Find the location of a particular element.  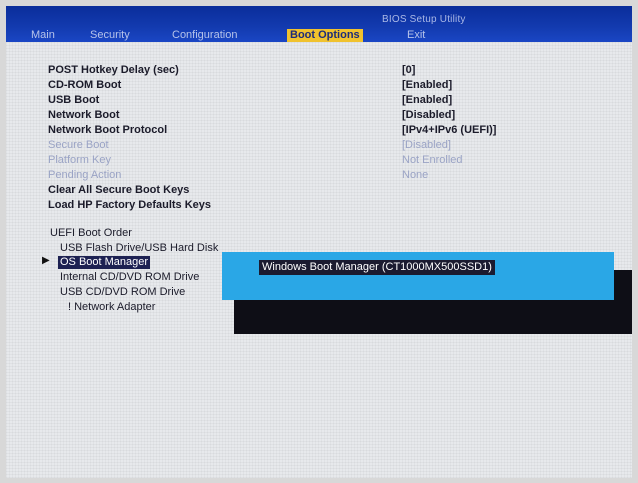

setting-label-post-hotkey-delay: POST Hotkey Delay (sec) is located at coordinates (113, 70).